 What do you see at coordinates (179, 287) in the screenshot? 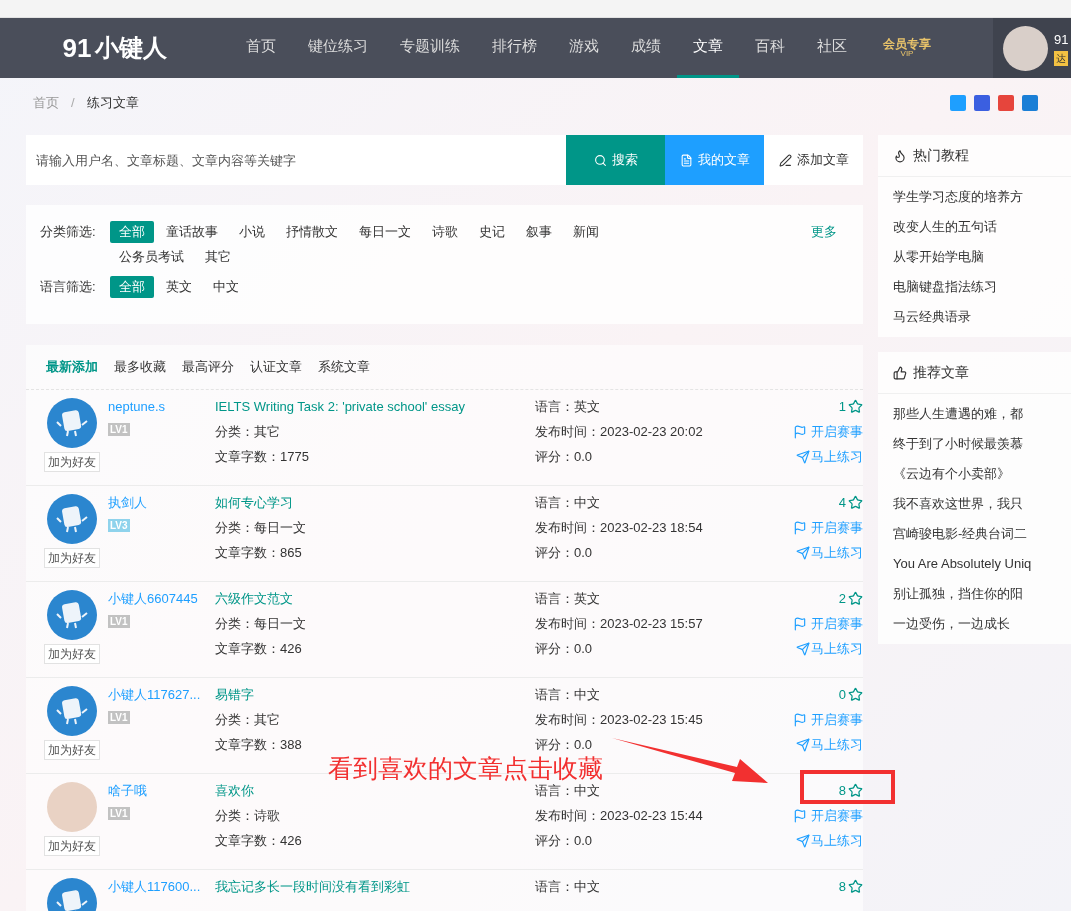
I see `filter-chip: 英文` at bounding box center [179, 287].